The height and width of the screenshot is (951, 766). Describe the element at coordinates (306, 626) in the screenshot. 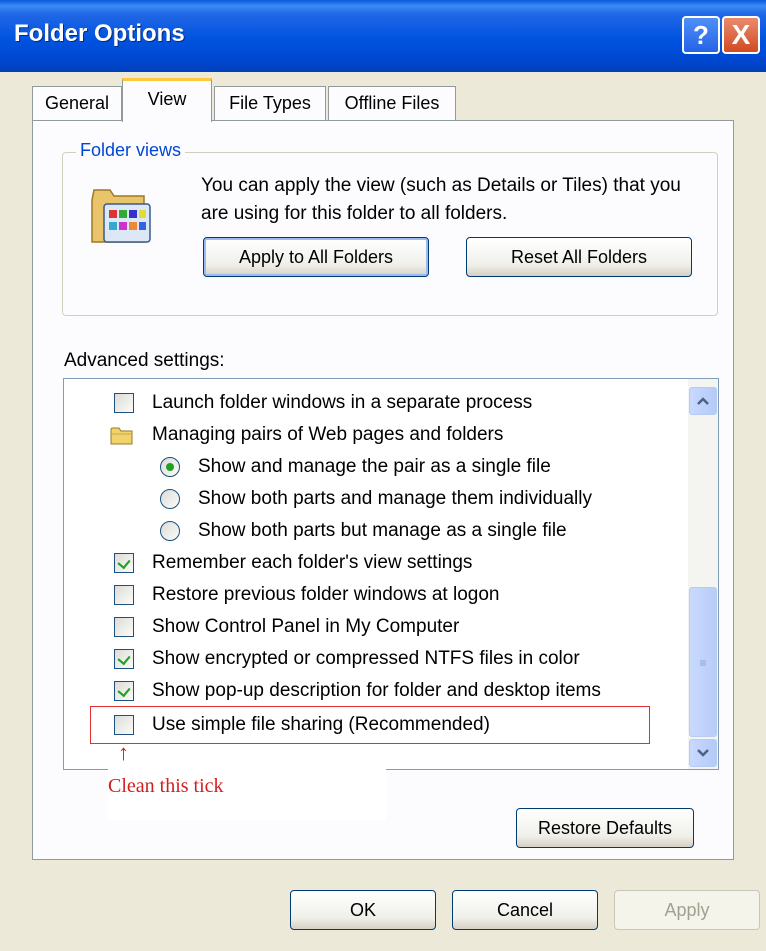

I see `list-item-label: Show Control Panel in My Computer` at that location.